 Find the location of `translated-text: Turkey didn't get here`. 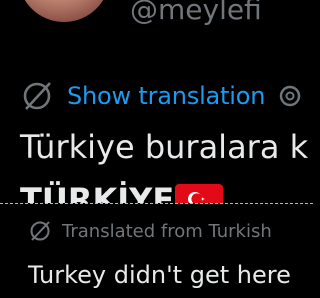

translated-text: Turkey didn't get here is located at coordinates (159, 275).